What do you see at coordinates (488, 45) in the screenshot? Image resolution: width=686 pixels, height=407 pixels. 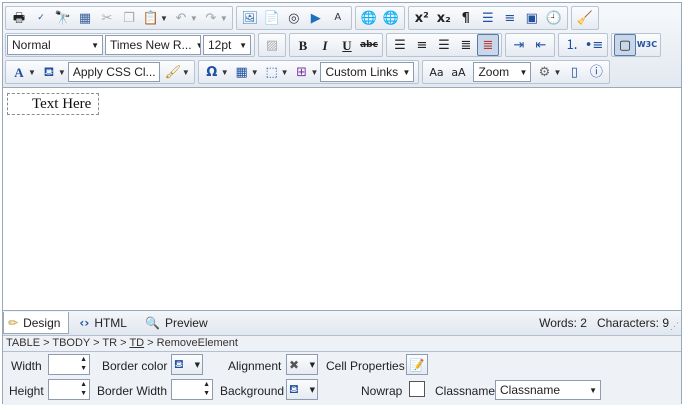 I see `align-none-icon: ≣` at bounding box center [488, 45].